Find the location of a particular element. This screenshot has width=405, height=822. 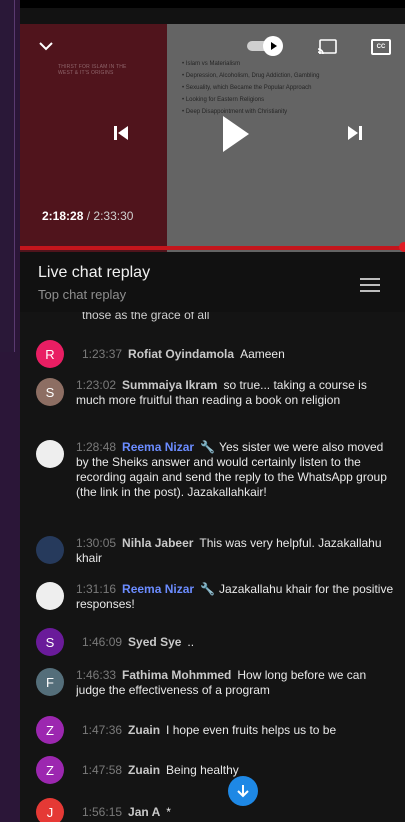

message-time: 1:46:09 is located at coordinates (102, 642).